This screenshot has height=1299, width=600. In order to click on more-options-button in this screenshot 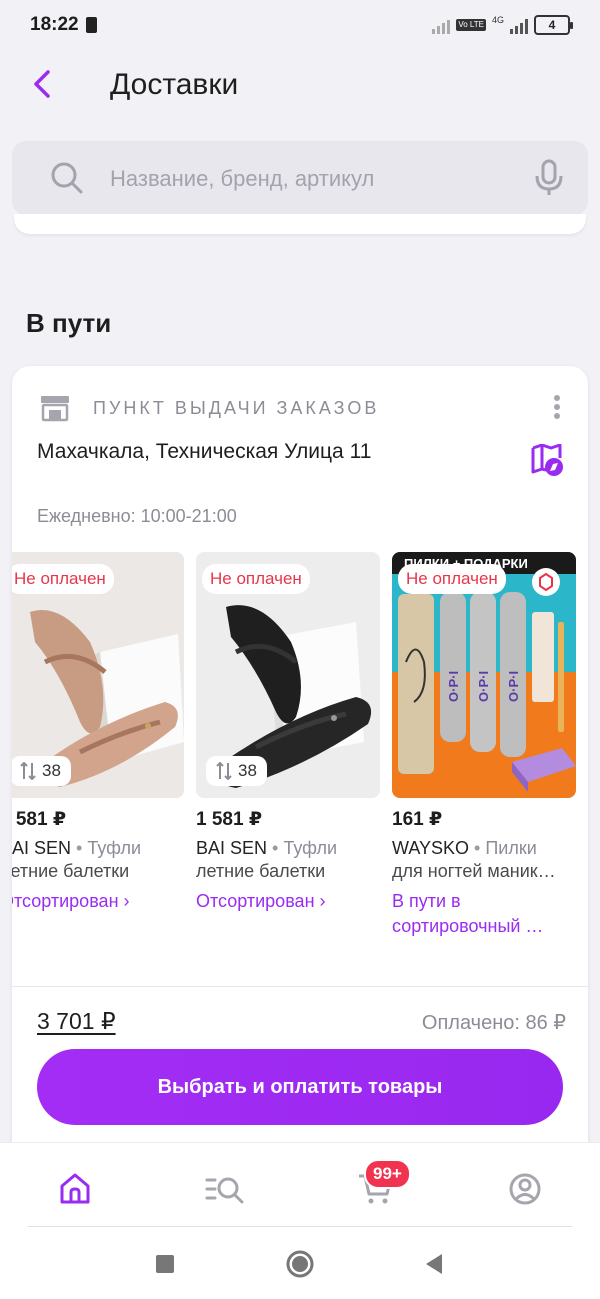, I will do `click(557, 408)`.